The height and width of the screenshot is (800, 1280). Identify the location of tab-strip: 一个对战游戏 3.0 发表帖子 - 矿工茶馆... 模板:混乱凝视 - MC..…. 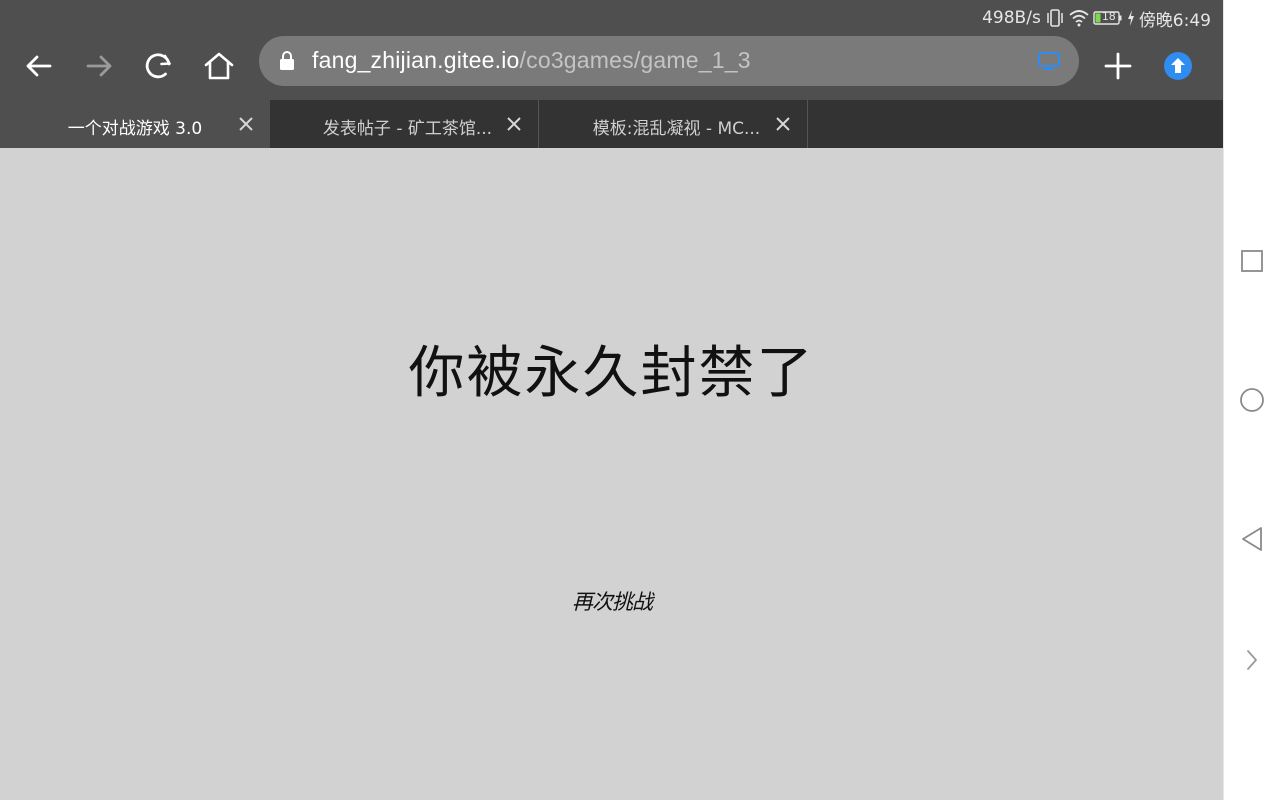
(611, 124).